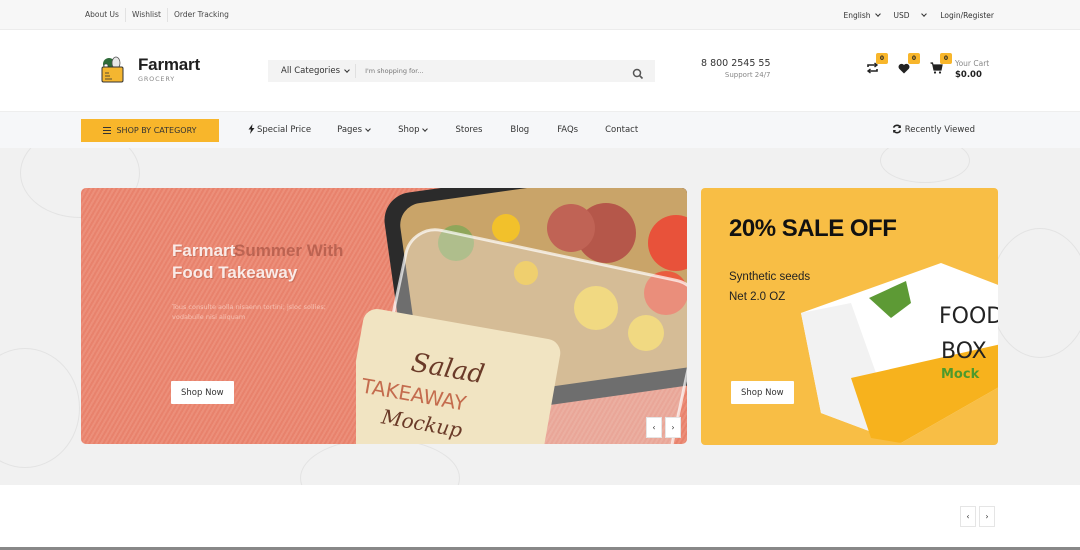 Image resolution: width=1080 pixels, height=550 pixels. What do you see at coordinates (960, 374) in the screenshot?
I see `box-text-mock: Mock` at bounding box center [960, 374].